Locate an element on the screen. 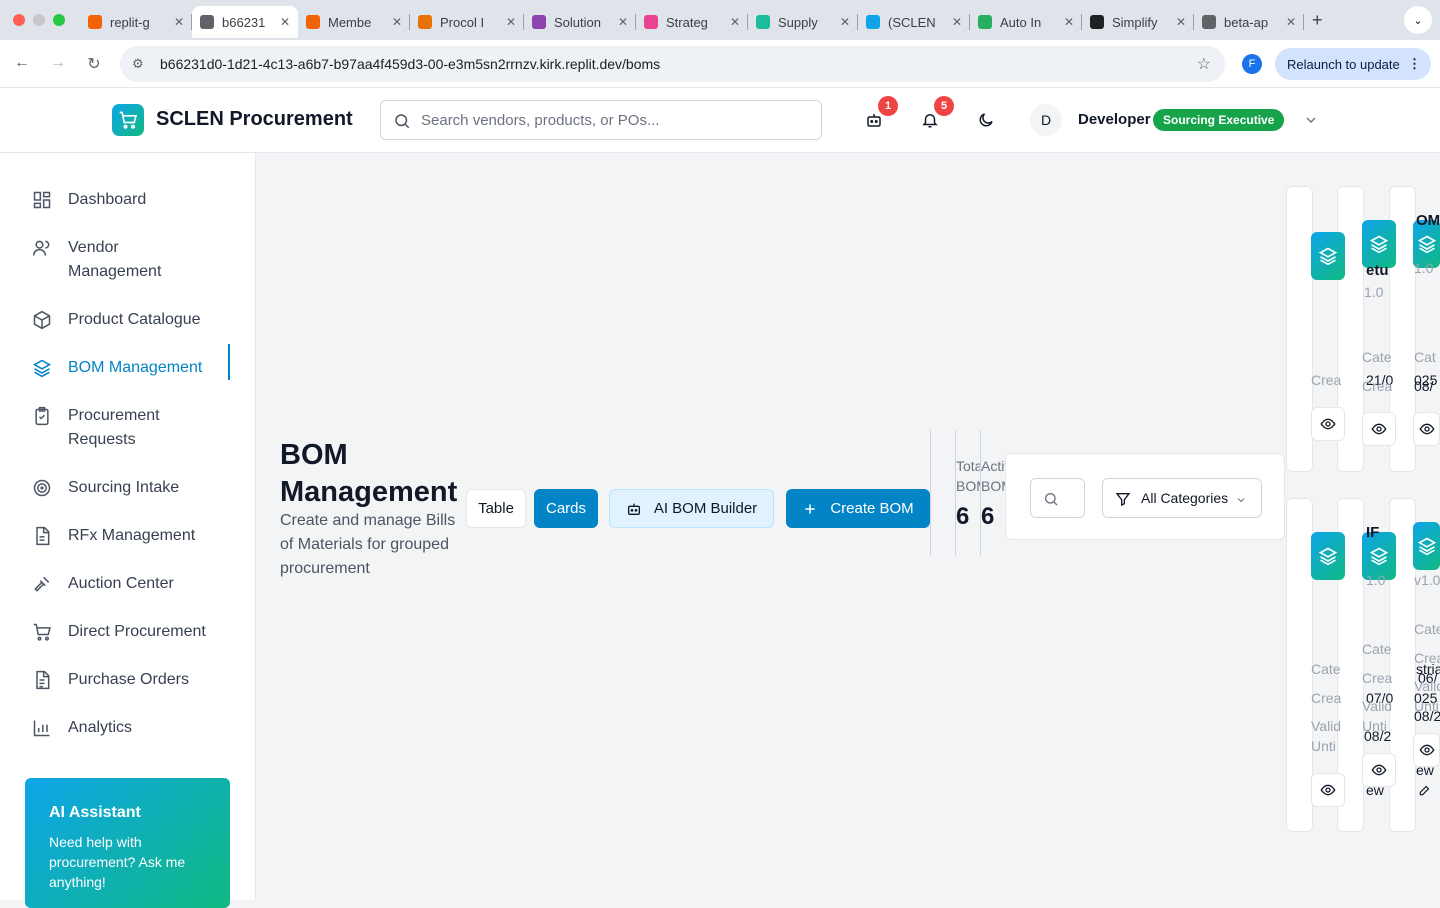  sidebar-item-bom-management: BOM Management is located at coordinates (132, 362).